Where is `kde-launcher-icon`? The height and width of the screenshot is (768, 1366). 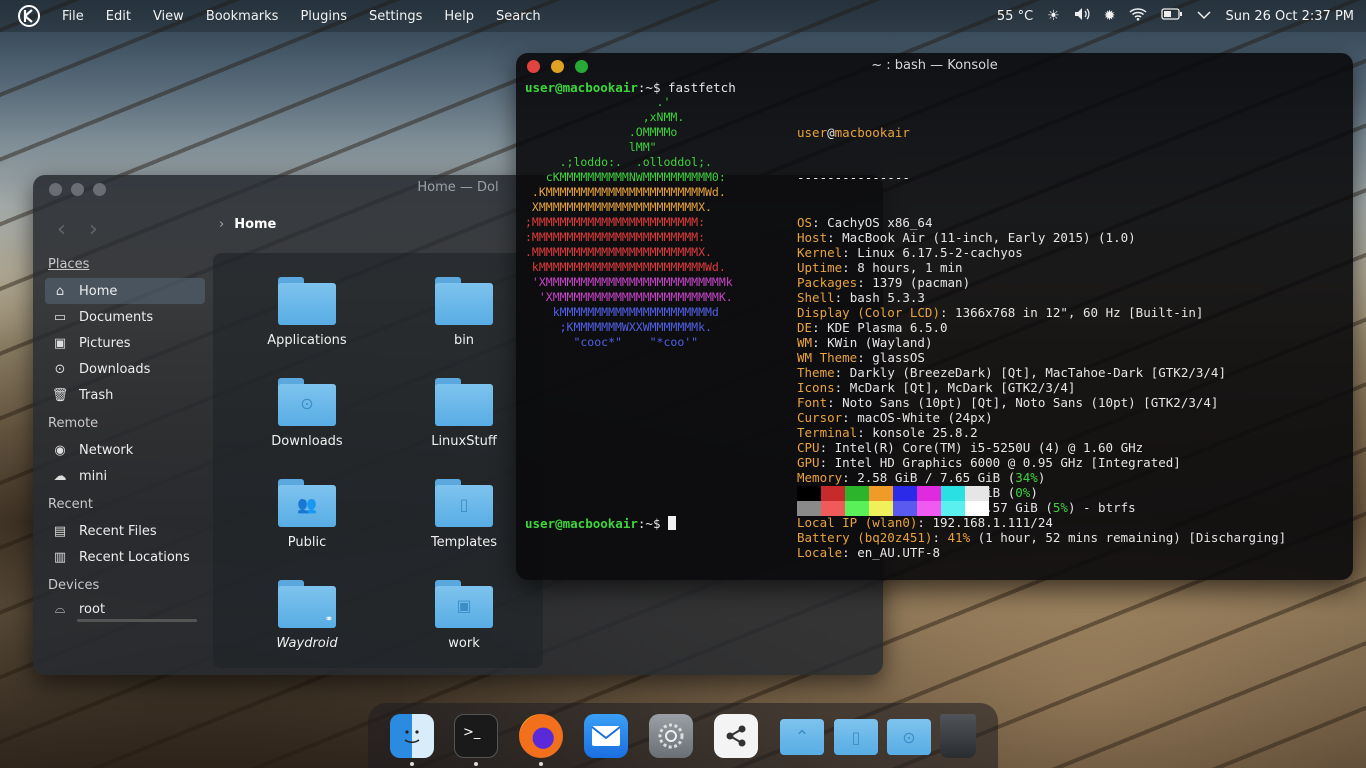 kde-launcher-icon is located at coordinates (29, 16).